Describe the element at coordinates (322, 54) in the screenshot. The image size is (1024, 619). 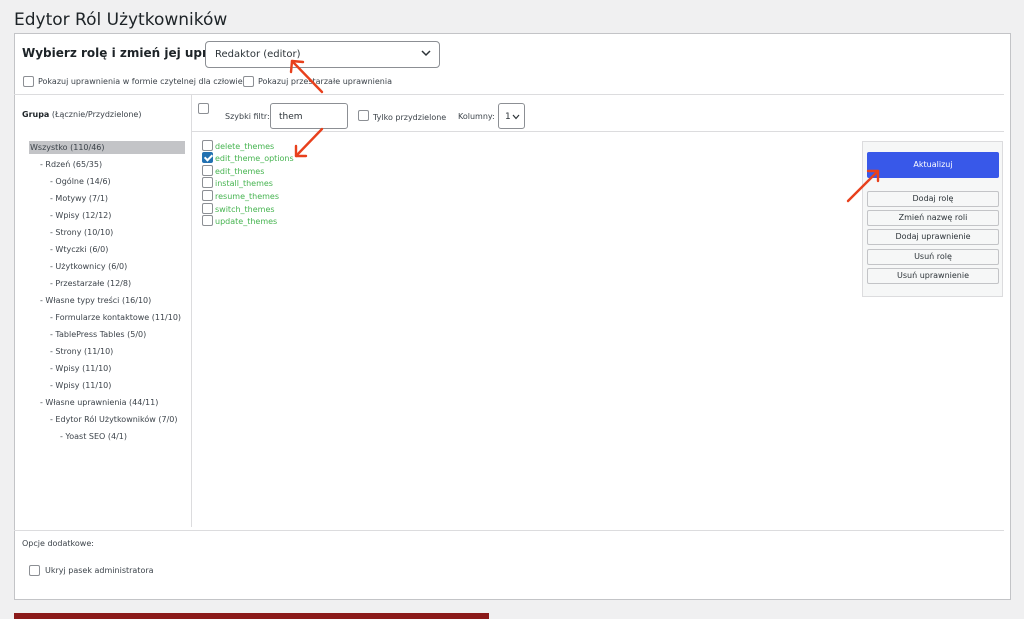
I see `role-select: Redaktor (editor)` at that location.